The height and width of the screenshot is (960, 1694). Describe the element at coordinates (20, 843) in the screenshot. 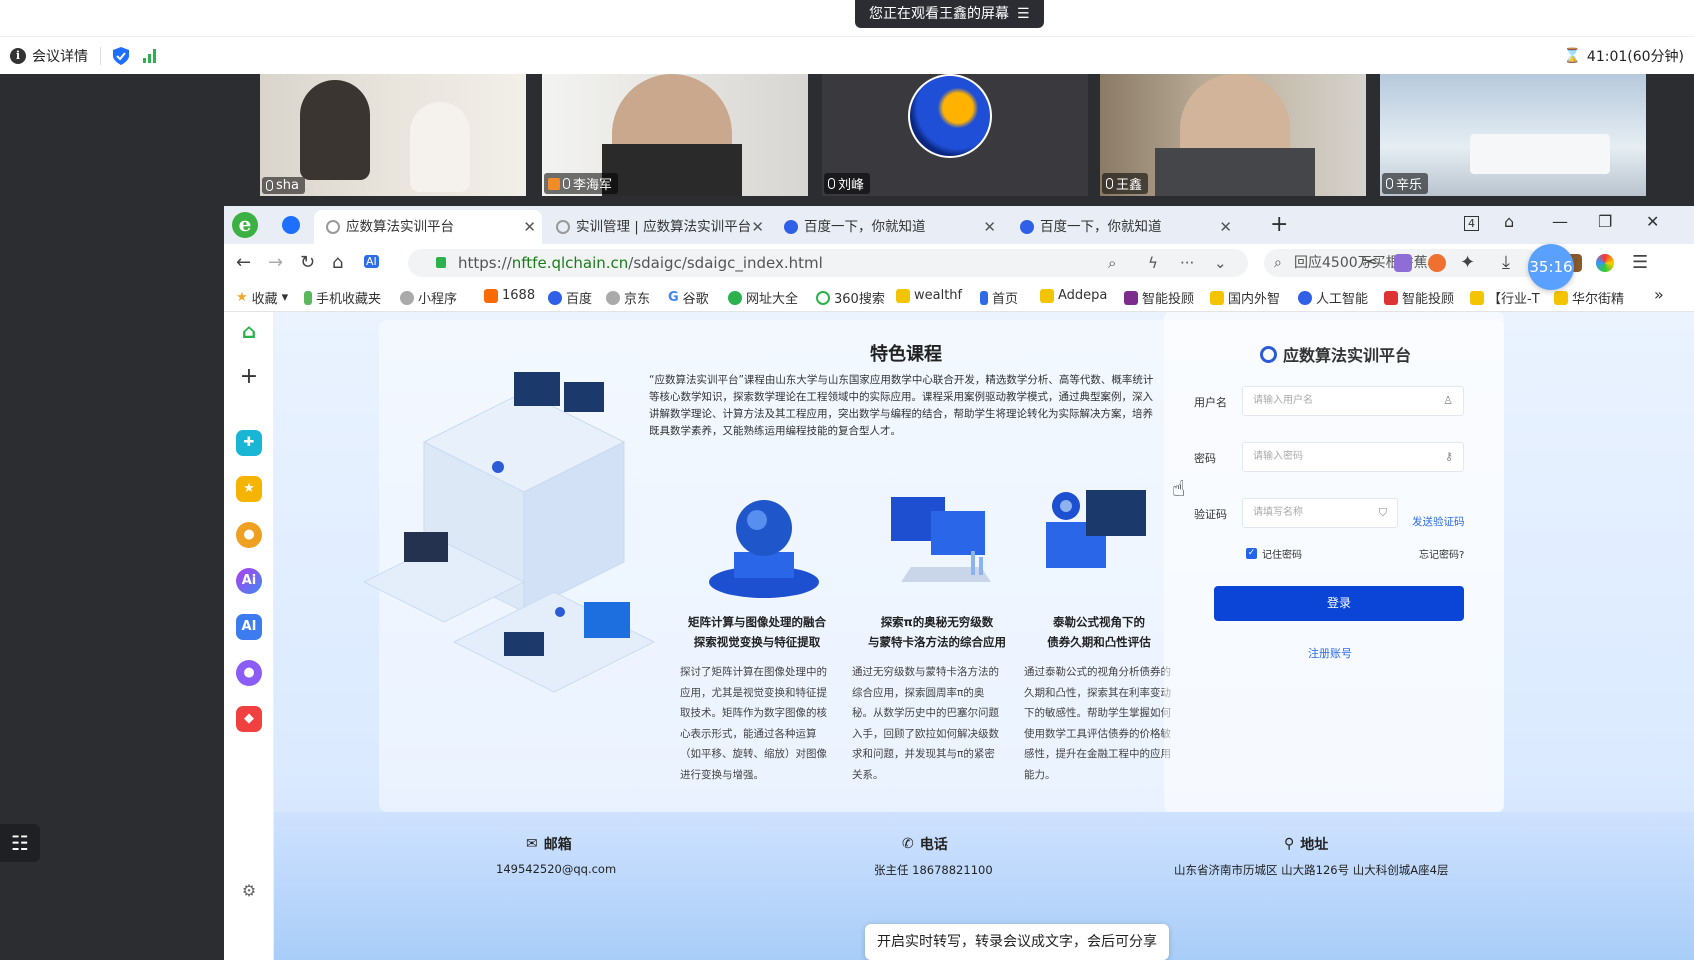

I see `list-menu-icon: ☷` at that location.